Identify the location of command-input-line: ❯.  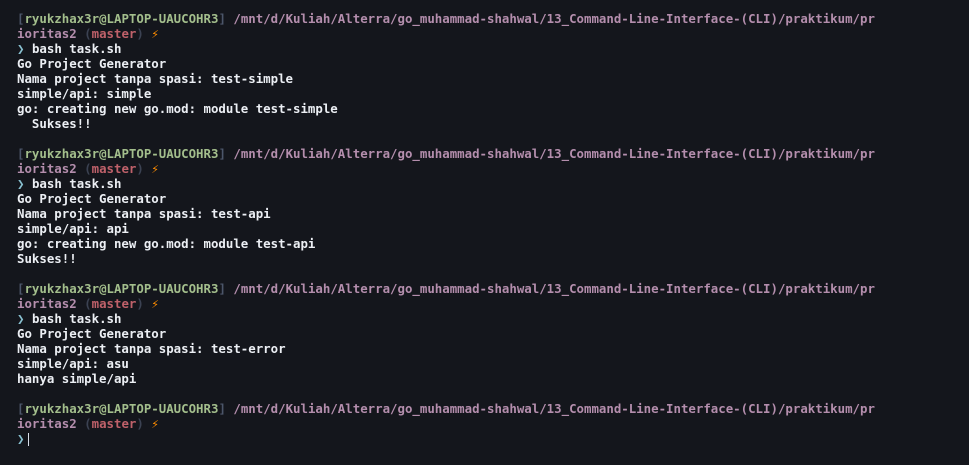
(489, 438).